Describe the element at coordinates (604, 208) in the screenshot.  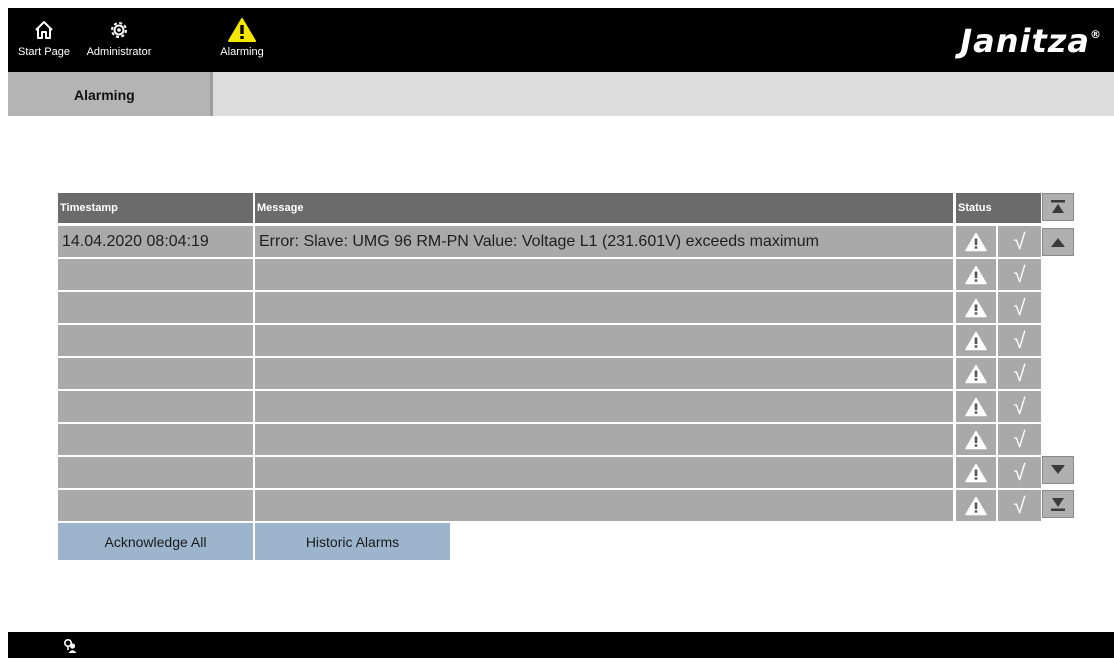
I see `column-header-message: Message` at that location.